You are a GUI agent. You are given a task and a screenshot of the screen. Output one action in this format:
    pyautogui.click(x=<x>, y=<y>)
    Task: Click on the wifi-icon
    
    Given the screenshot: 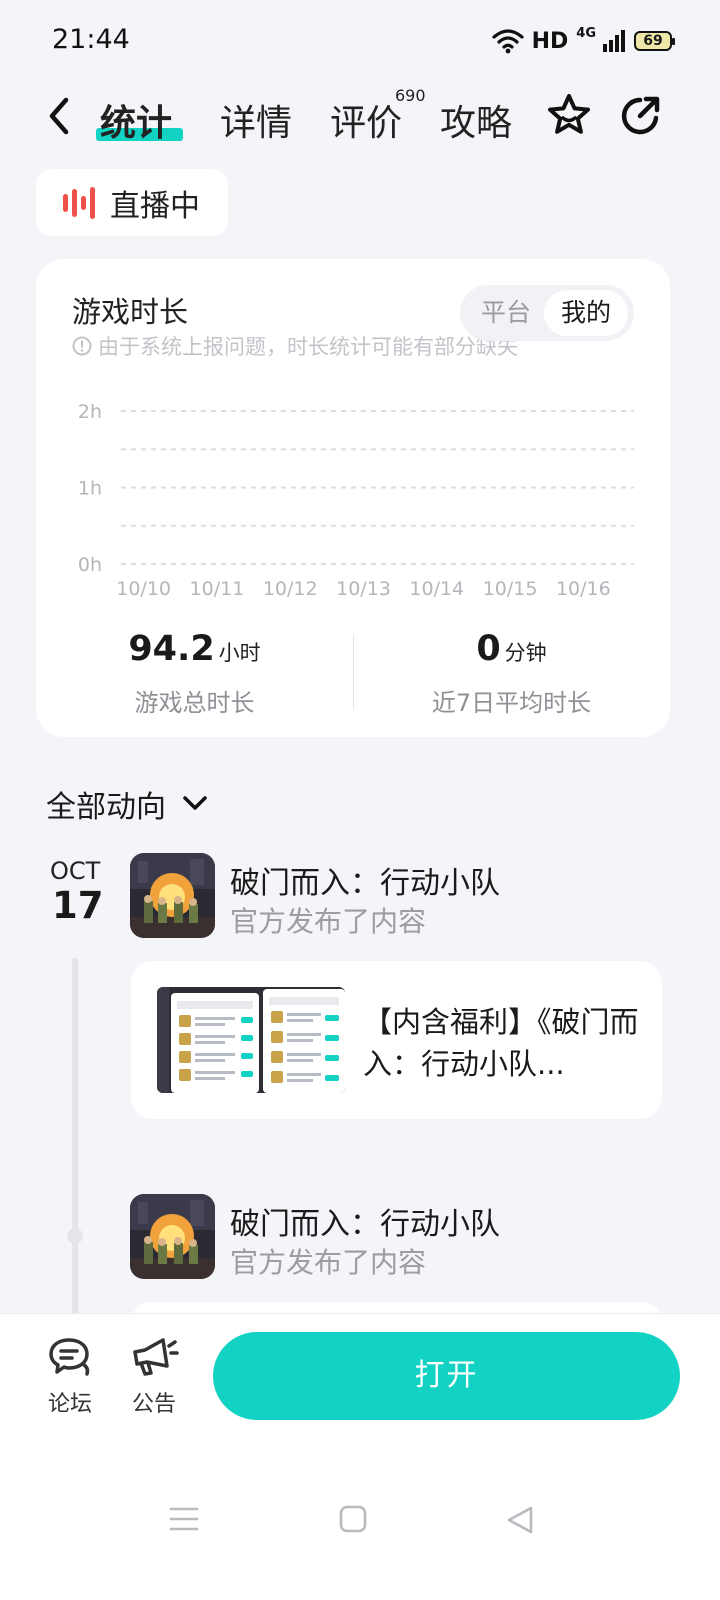 What is the action you would take?
    pyautogui.click(x=507, y=41)
    